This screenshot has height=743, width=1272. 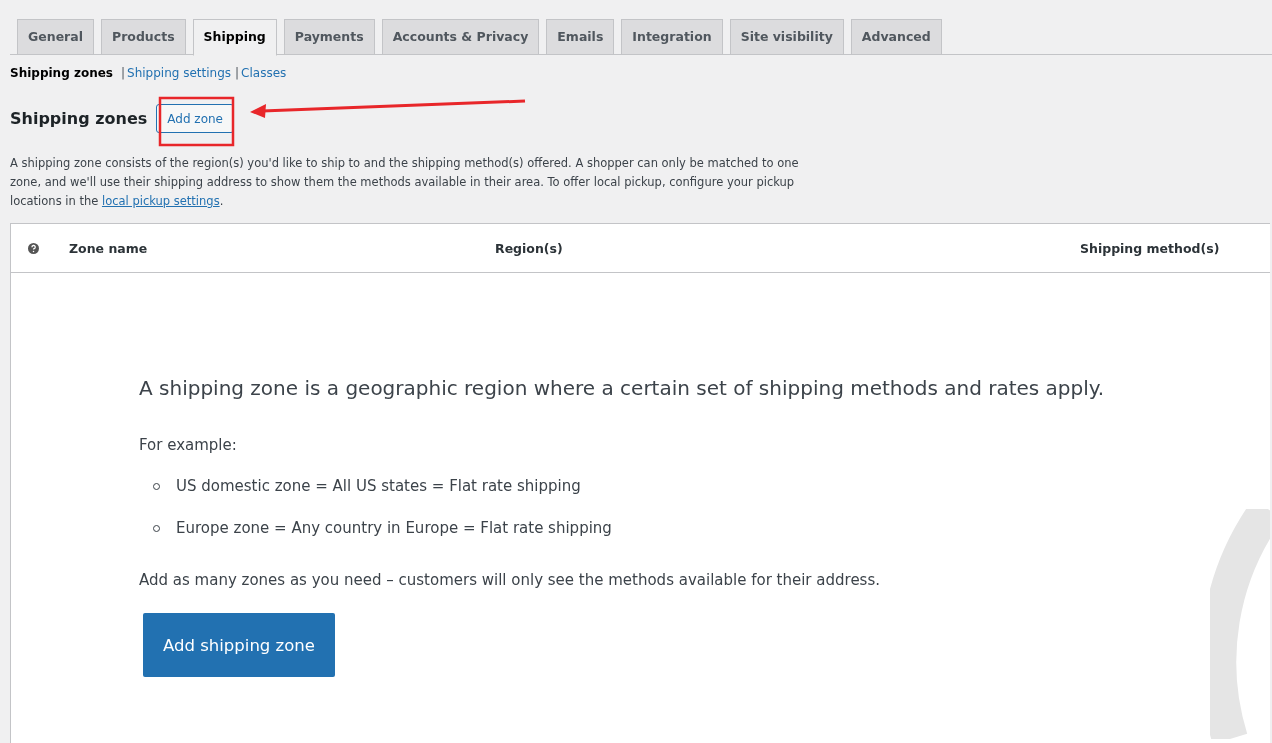 What do you see at coordinates (239, 645) in the screenshot?
I see `add-shipping-zone-button: Add shipping zone` at bounding box center [239, 645].